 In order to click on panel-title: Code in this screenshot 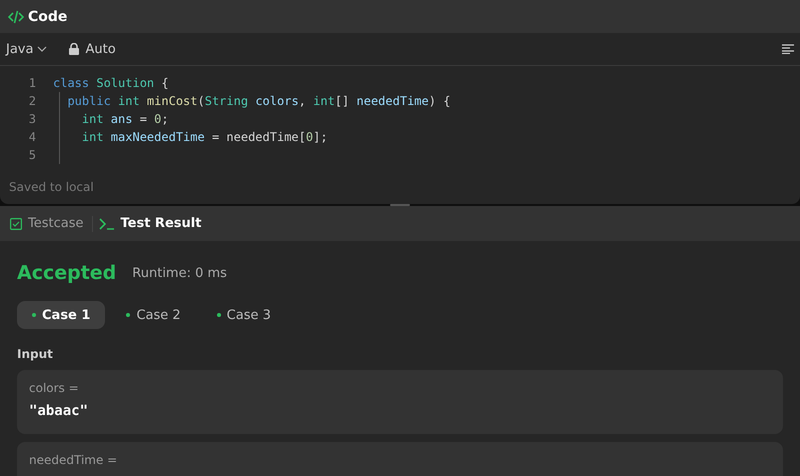, I will do `click(48, 16)`.